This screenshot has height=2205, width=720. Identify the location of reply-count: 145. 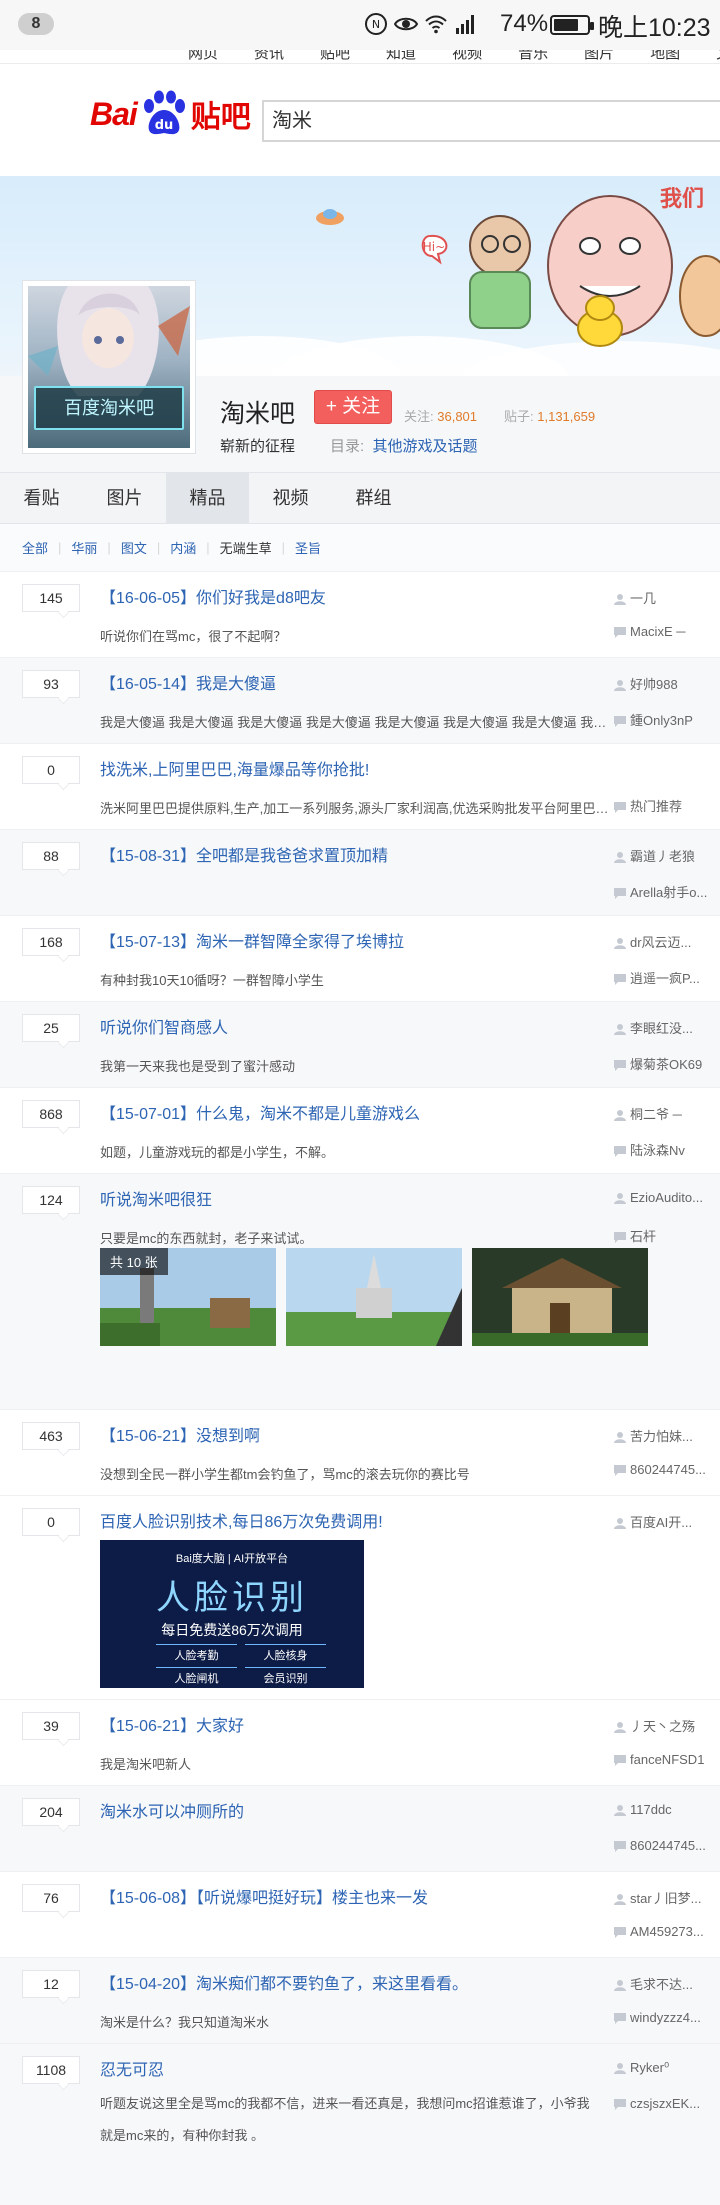
(51, 598).